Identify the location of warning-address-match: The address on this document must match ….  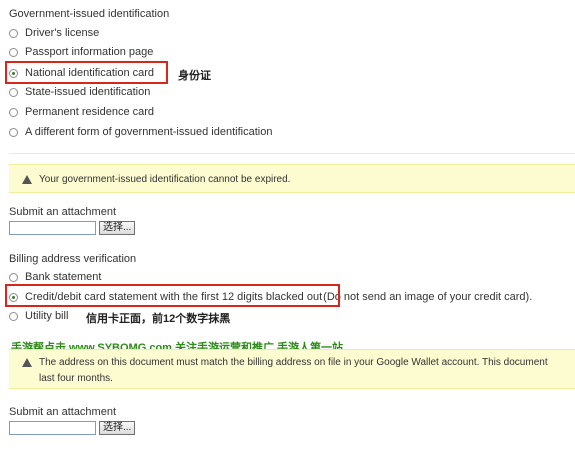
(292, 369).